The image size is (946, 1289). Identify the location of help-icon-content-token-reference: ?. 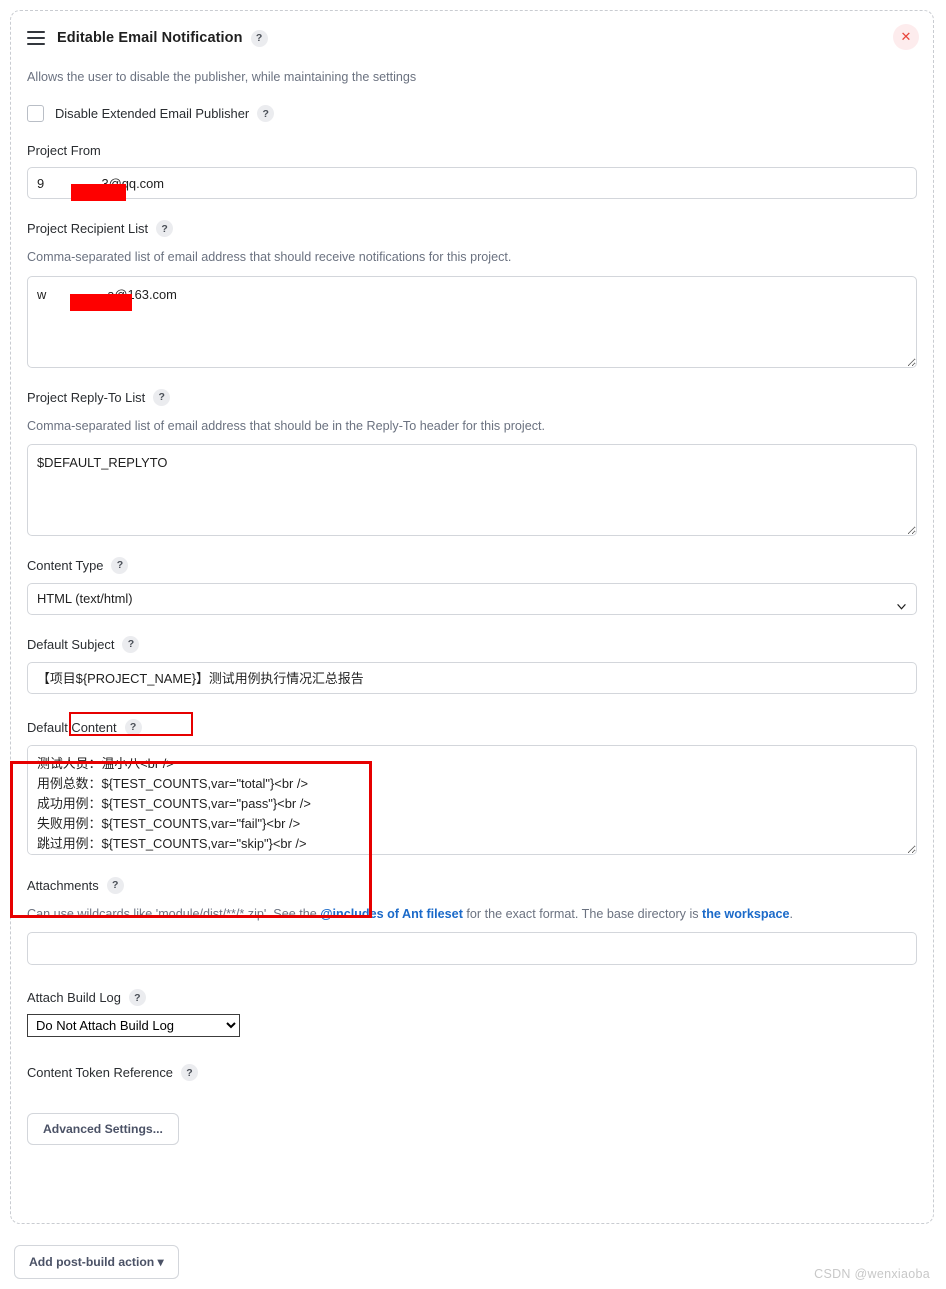
(189, 1072).